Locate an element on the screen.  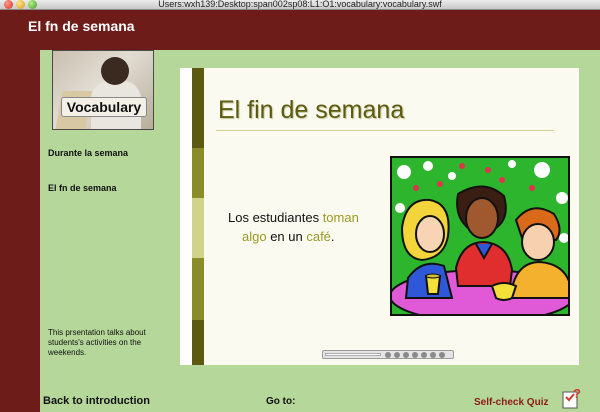
rewind-icon is located at coordinates (388, 355).